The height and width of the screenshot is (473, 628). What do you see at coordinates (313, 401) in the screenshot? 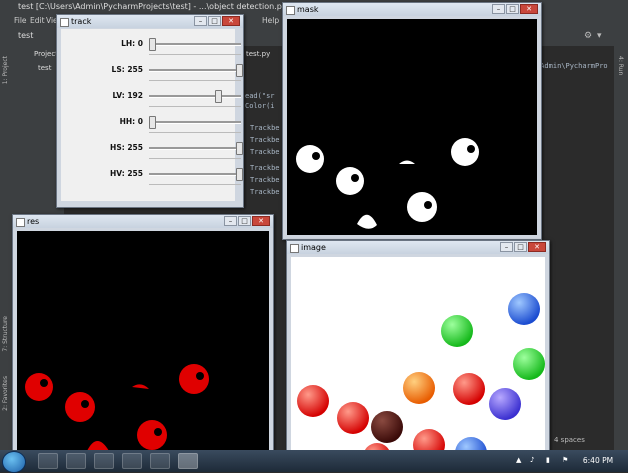
I see `candy-red` at bounding box center [313, 401].